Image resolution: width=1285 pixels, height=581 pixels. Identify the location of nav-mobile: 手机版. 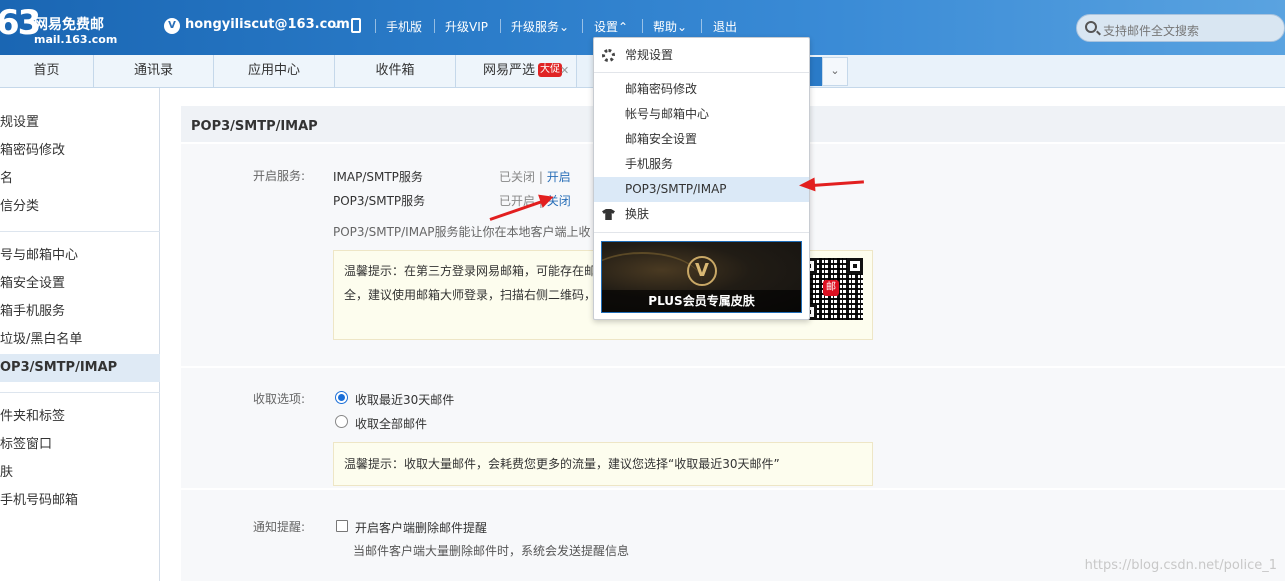
(404, 26).